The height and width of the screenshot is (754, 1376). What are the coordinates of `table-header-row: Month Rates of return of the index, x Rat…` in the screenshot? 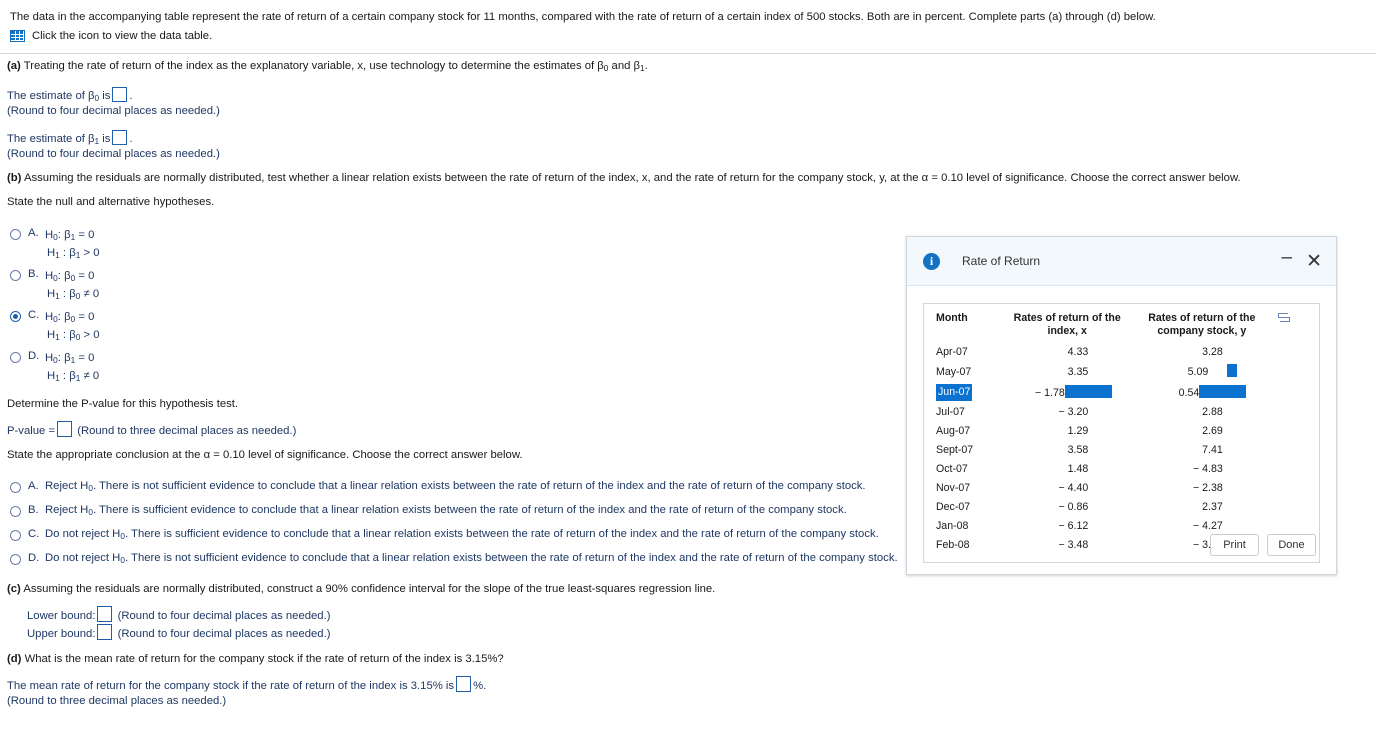 It's located at (1121, 326).